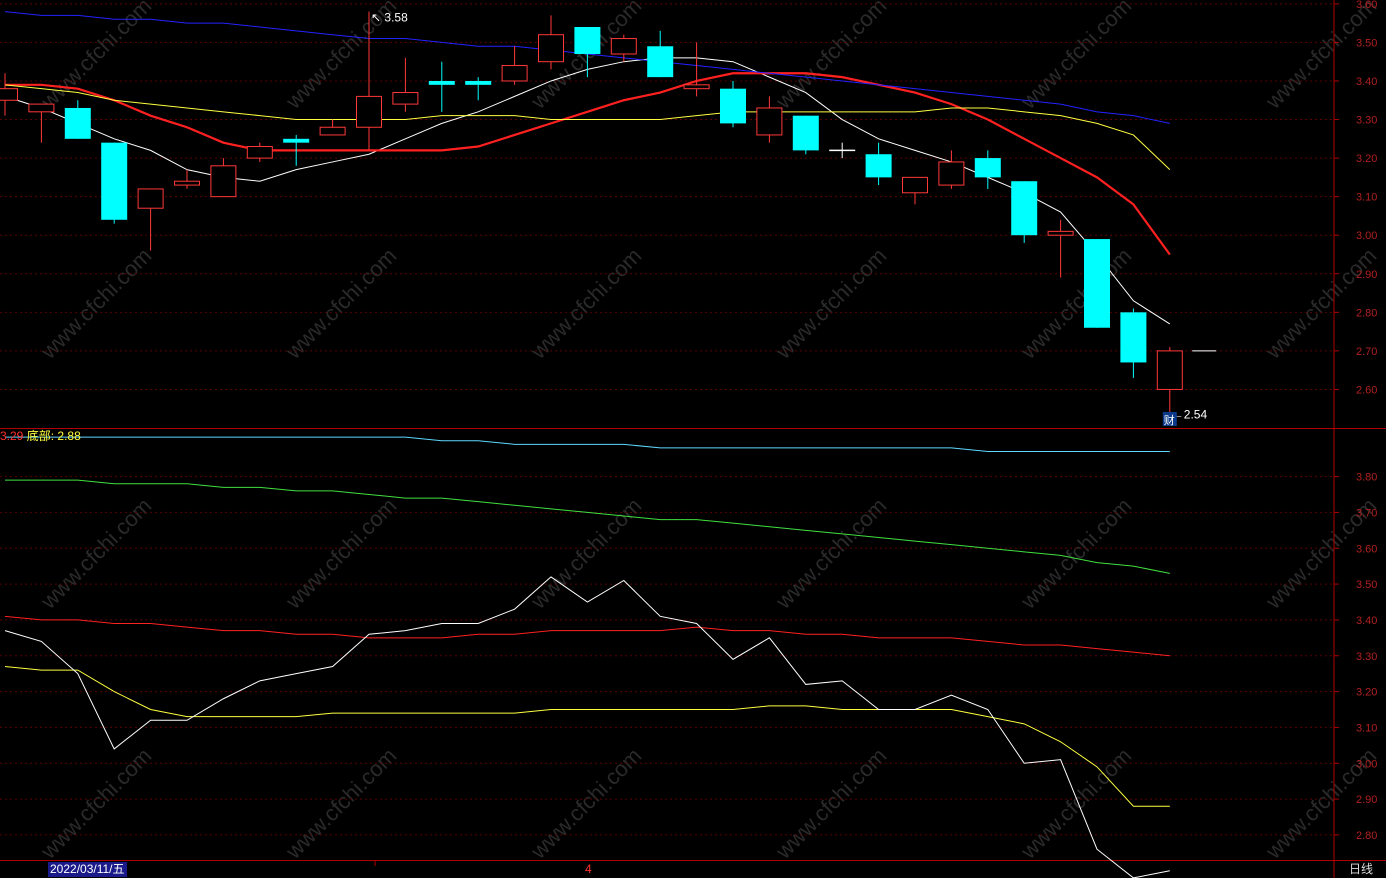  I want to click on price-axis-tick-label: 3.00, so click(1366, 236).